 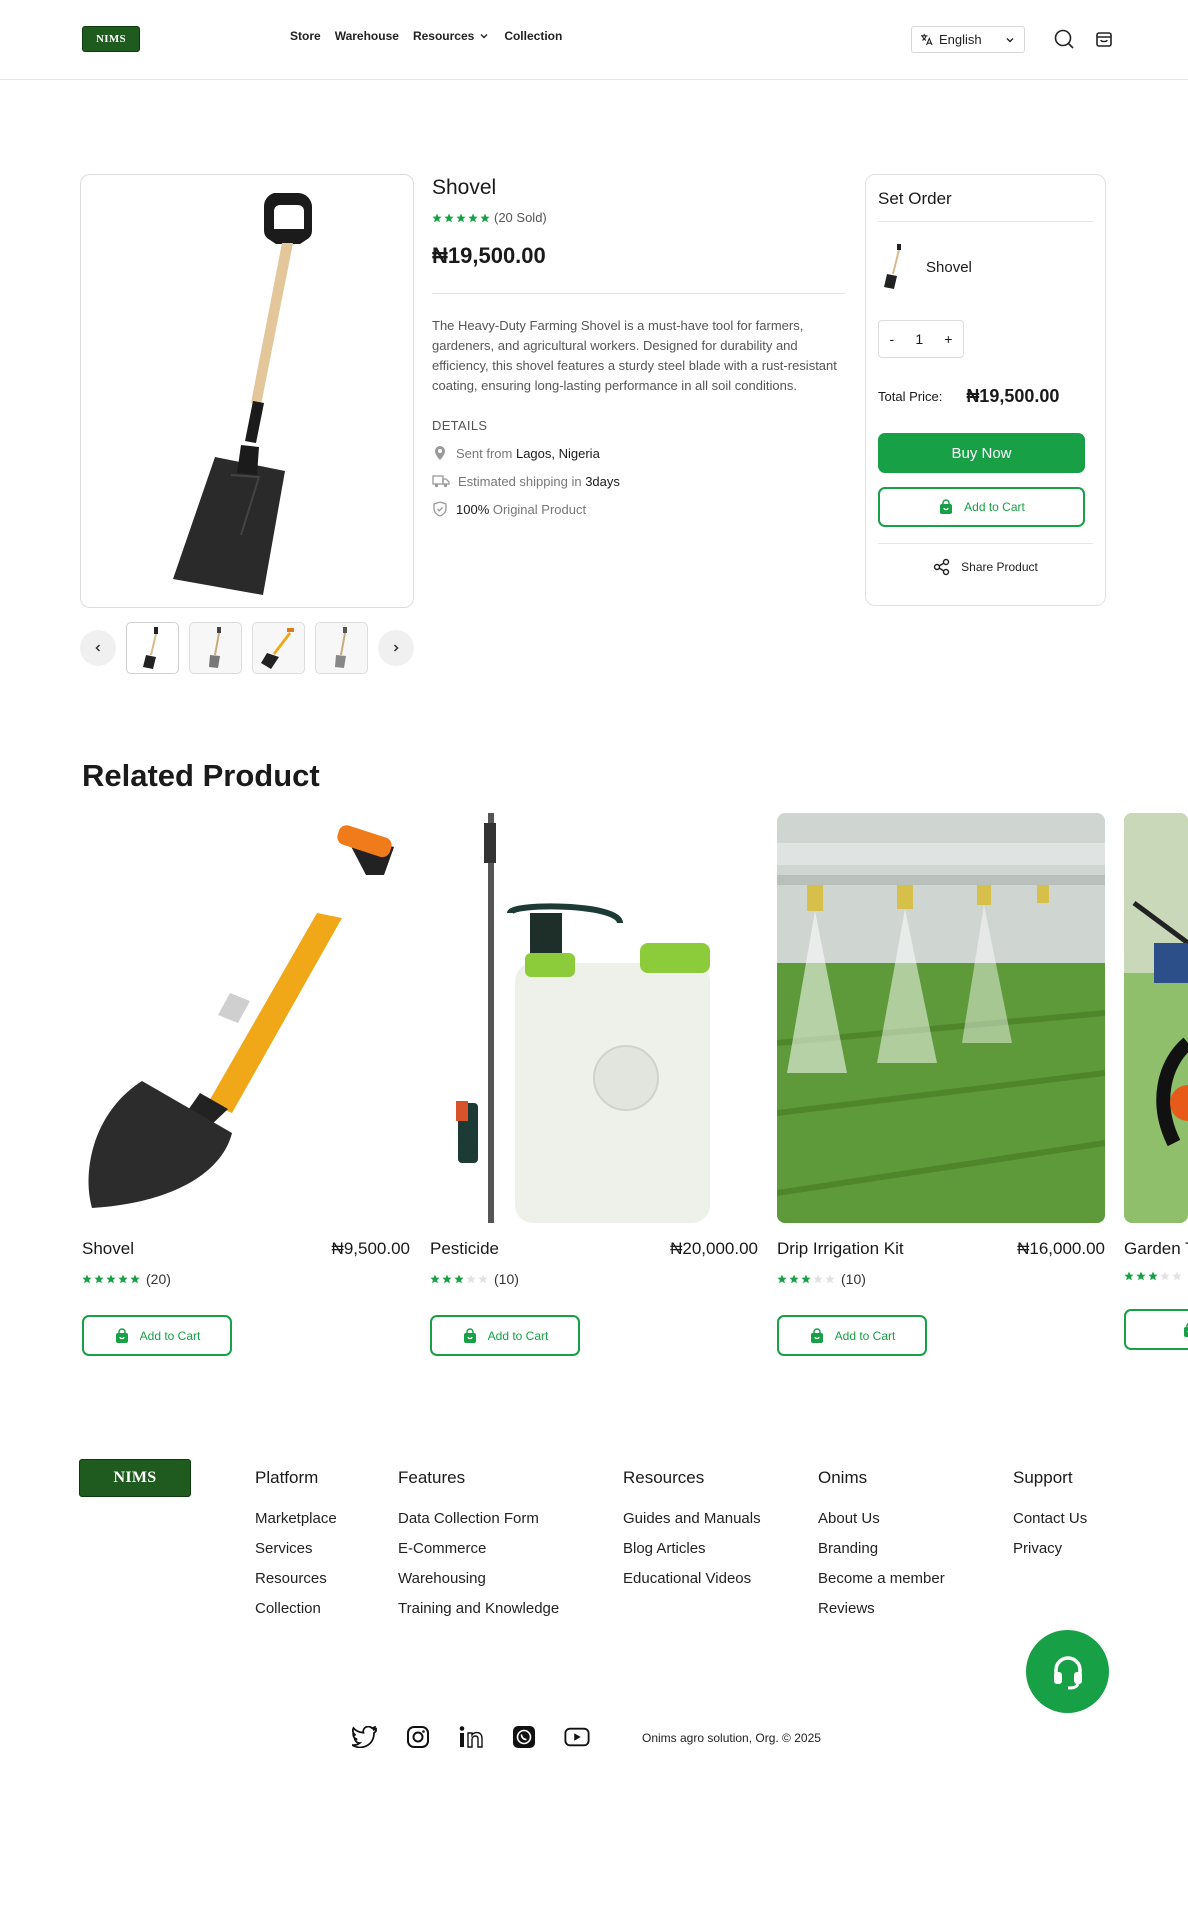 I want to click on cart-icon, so click(x=1104, y=39).